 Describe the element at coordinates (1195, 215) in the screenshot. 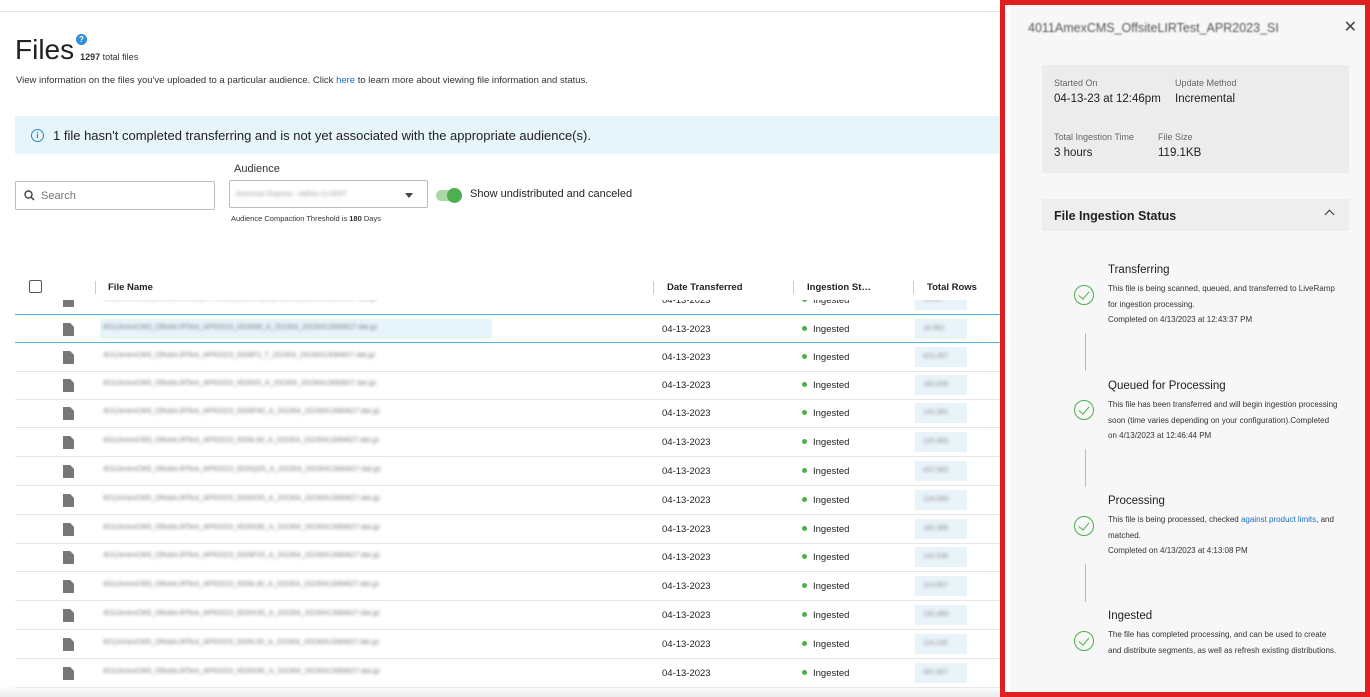

I see `ingestion-status-header: File Ingestion Status` at that location.